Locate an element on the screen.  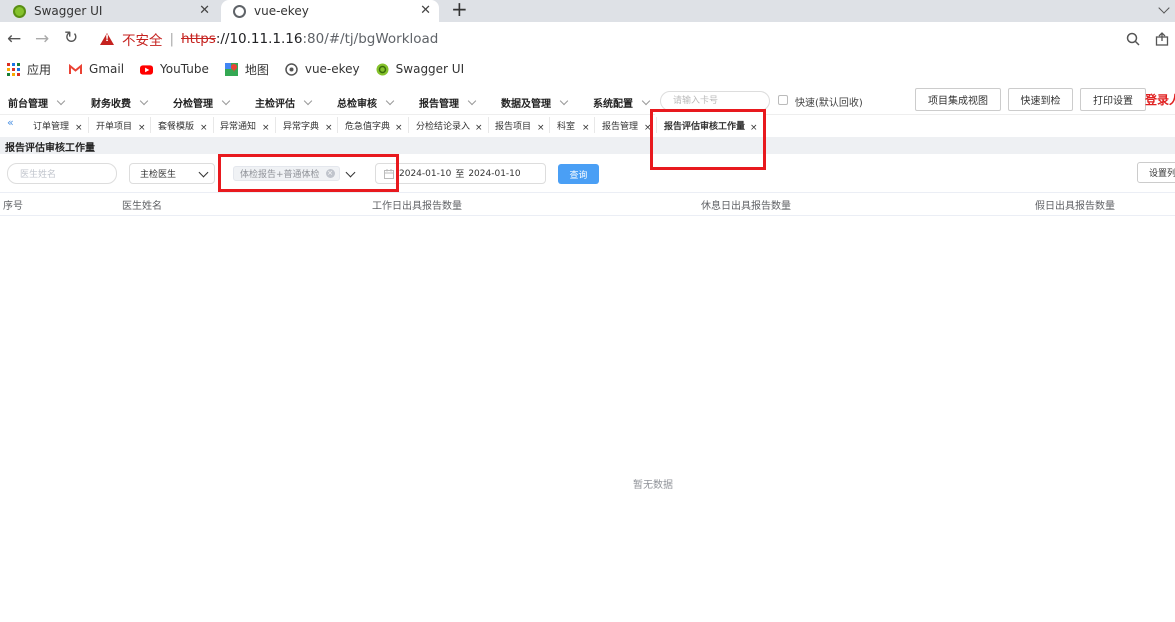
tab-order-mgmt: 订单管理 is located at coordinates (51, 125).